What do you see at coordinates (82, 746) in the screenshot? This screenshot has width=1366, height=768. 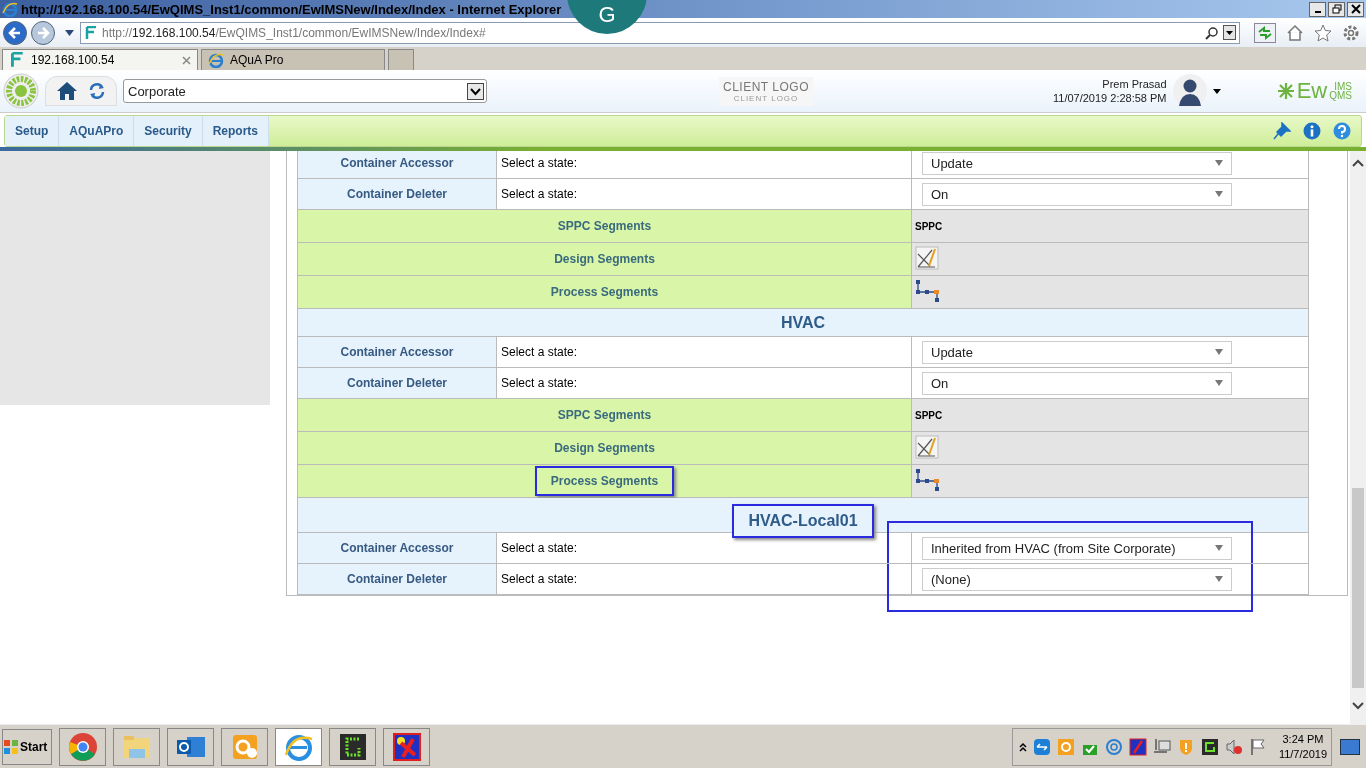 I see `chrome-app-icon` at bounding box center [82, 746].